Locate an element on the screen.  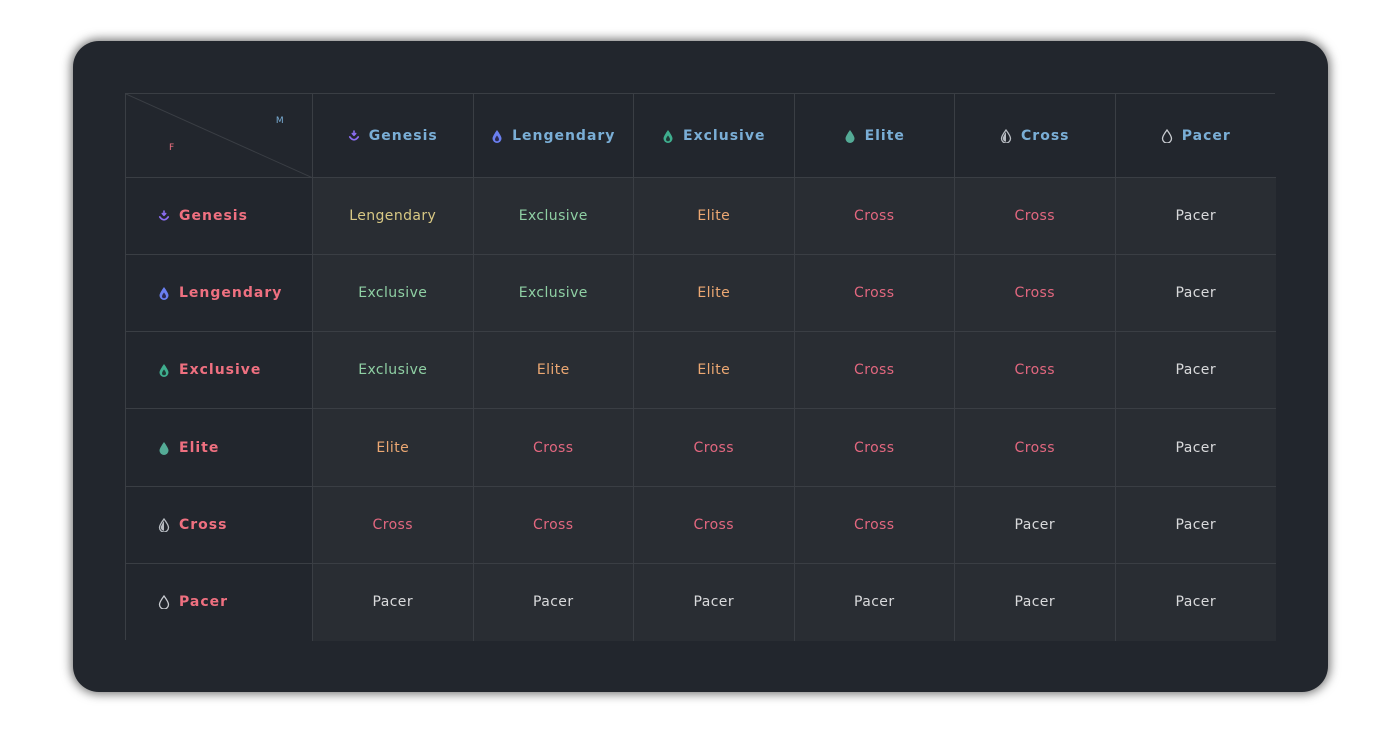
row-header-label: Exclusive is located at coordinates (220, 370).